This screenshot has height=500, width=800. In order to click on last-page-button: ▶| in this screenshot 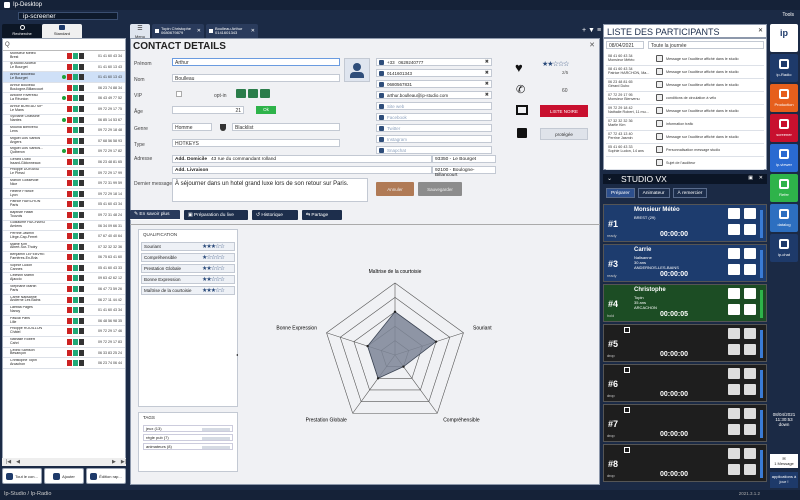, I will do `click(123, 462)`.